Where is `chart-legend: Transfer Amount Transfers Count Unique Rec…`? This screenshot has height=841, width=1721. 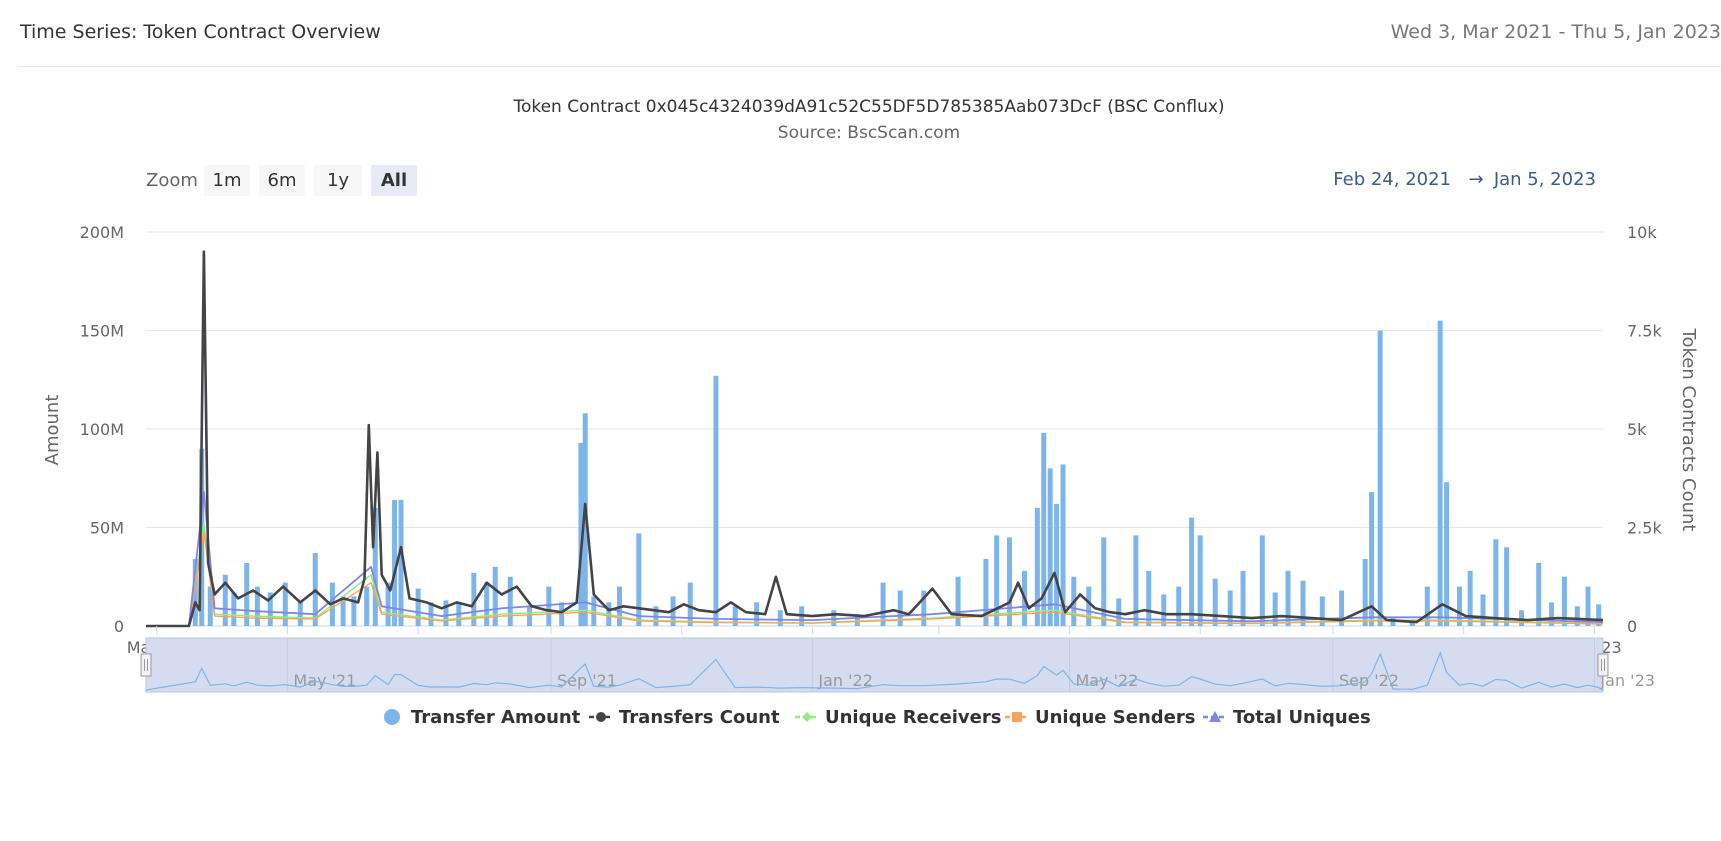 chart-legend: Transfer Amount Transfers Count Unique Rec… is located at coordinates (877, 717).